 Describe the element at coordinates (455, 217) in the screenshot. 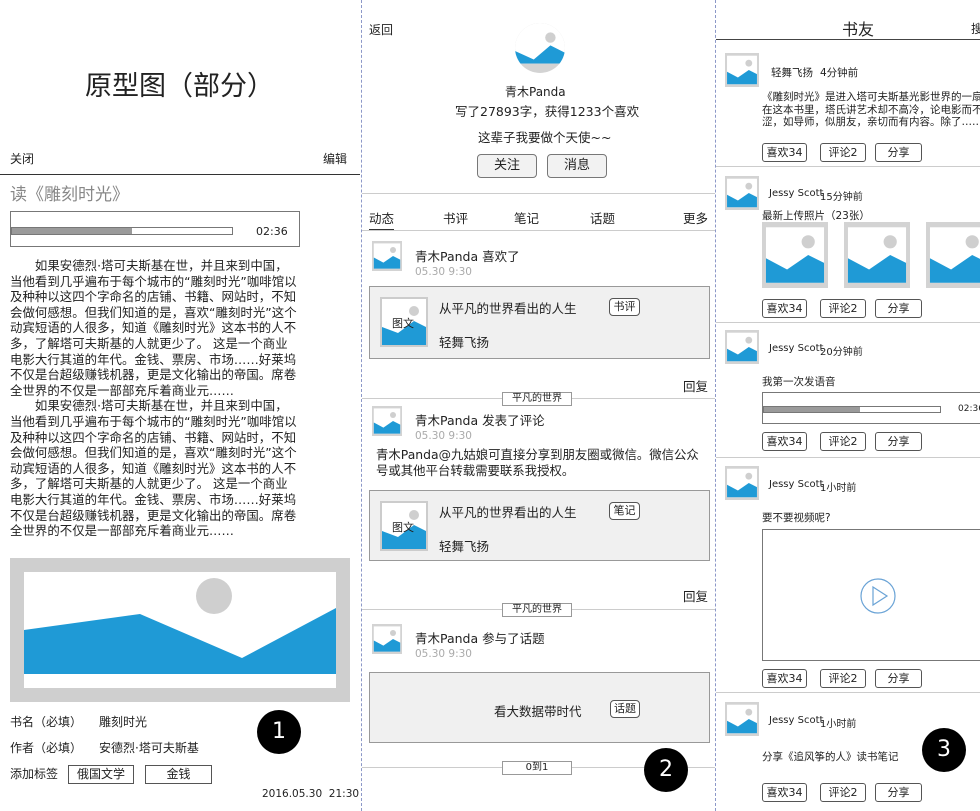

I see `tab-reviews: 书评` at that location.